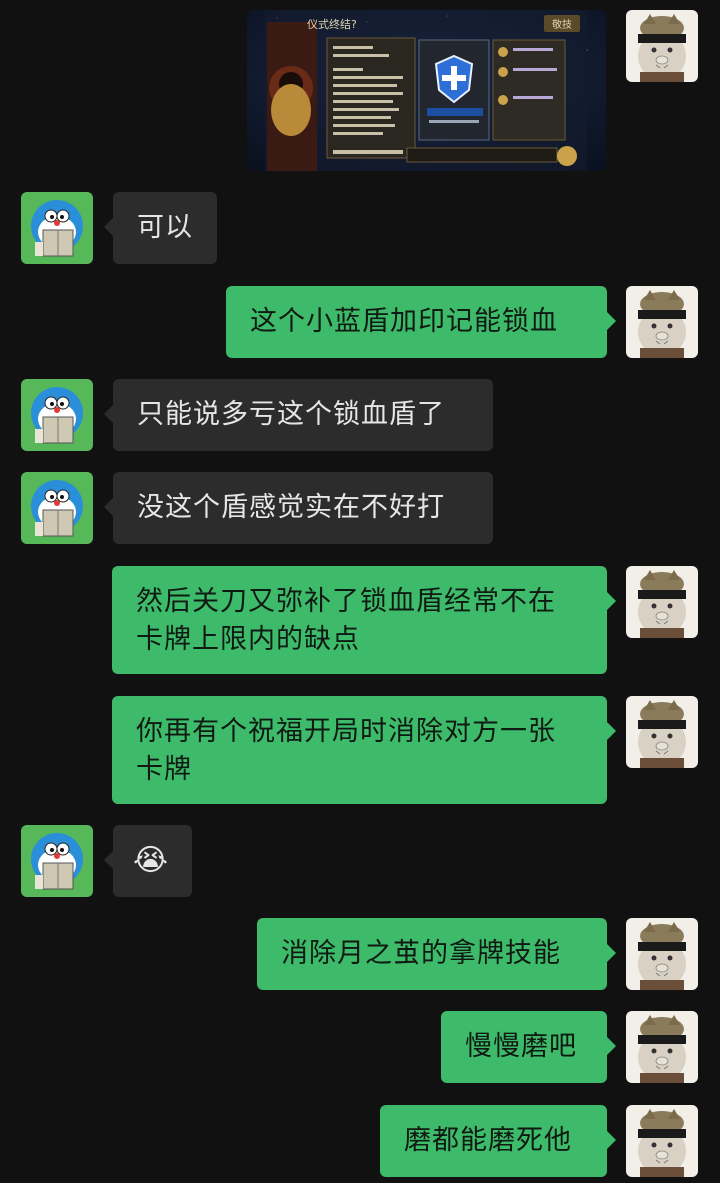 The image size is (720, 1183). Describe the element at coordinates (248, 639) in the screenshot. I see `message-text-line: 卡牌上限内的缺点` at that location.